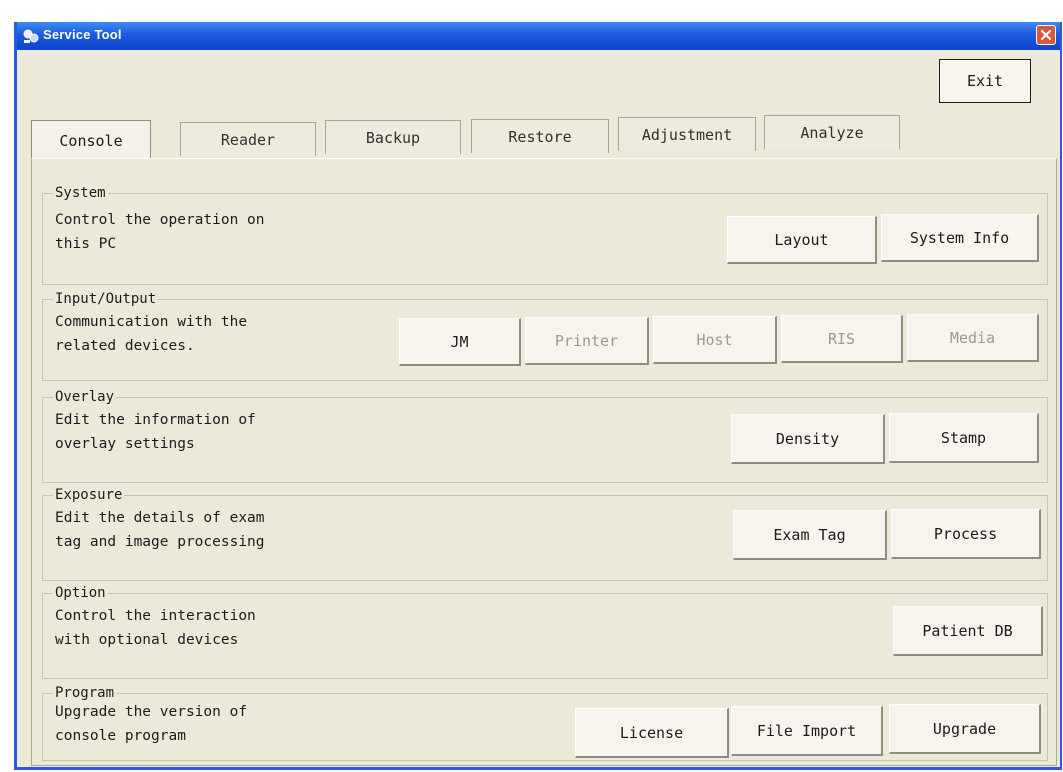 This screenshot has width=1063, height=772. Describe the element at coordinates (151, 712) in the screenshot. I see `program-desc-line1: Upgrade the version of` at that location.